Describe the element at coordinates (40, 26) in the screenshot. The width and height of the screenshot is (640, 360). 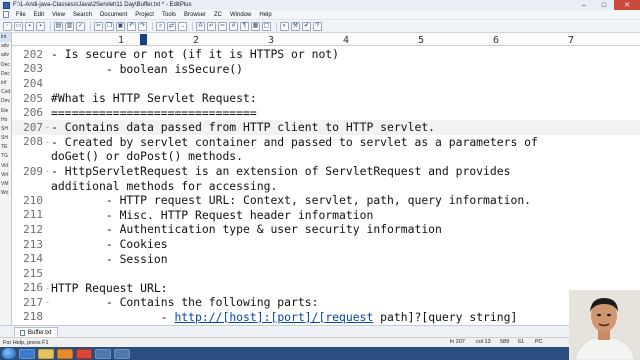
I see `save-all-icon: ▪` at that location.